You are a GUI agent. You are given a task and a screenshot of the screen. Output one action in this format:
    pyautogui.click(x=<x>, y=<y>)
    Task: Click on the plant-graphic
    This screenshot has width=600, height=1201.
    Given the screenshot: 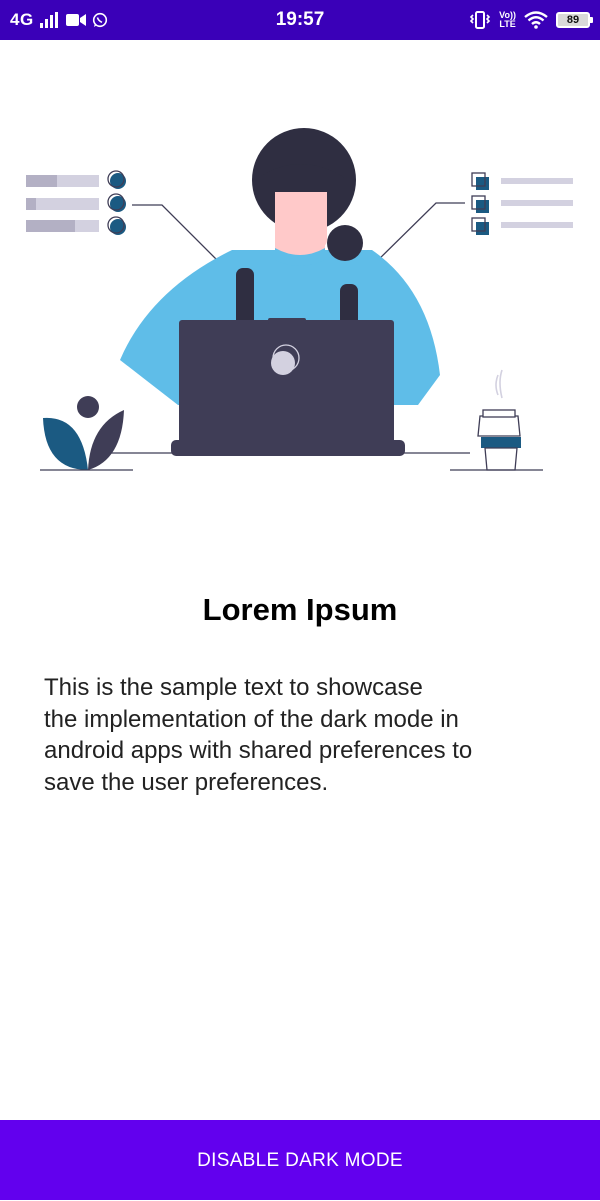 What is the action you would take?
    pyautogui.click(x=86, y=433)
    